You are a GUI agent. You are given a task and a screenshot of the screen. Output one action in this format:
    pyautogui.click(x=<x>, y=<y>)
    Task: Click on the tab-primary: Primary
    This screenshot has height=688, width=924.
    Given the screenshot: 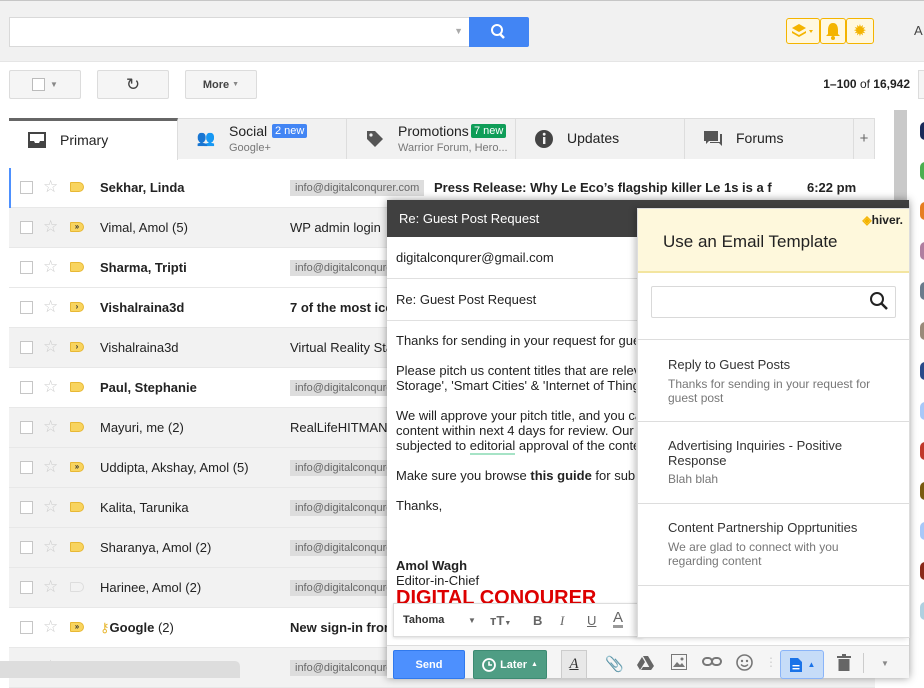 What is the action you would take?
    pyautogui.click(x=93, y=139)
    